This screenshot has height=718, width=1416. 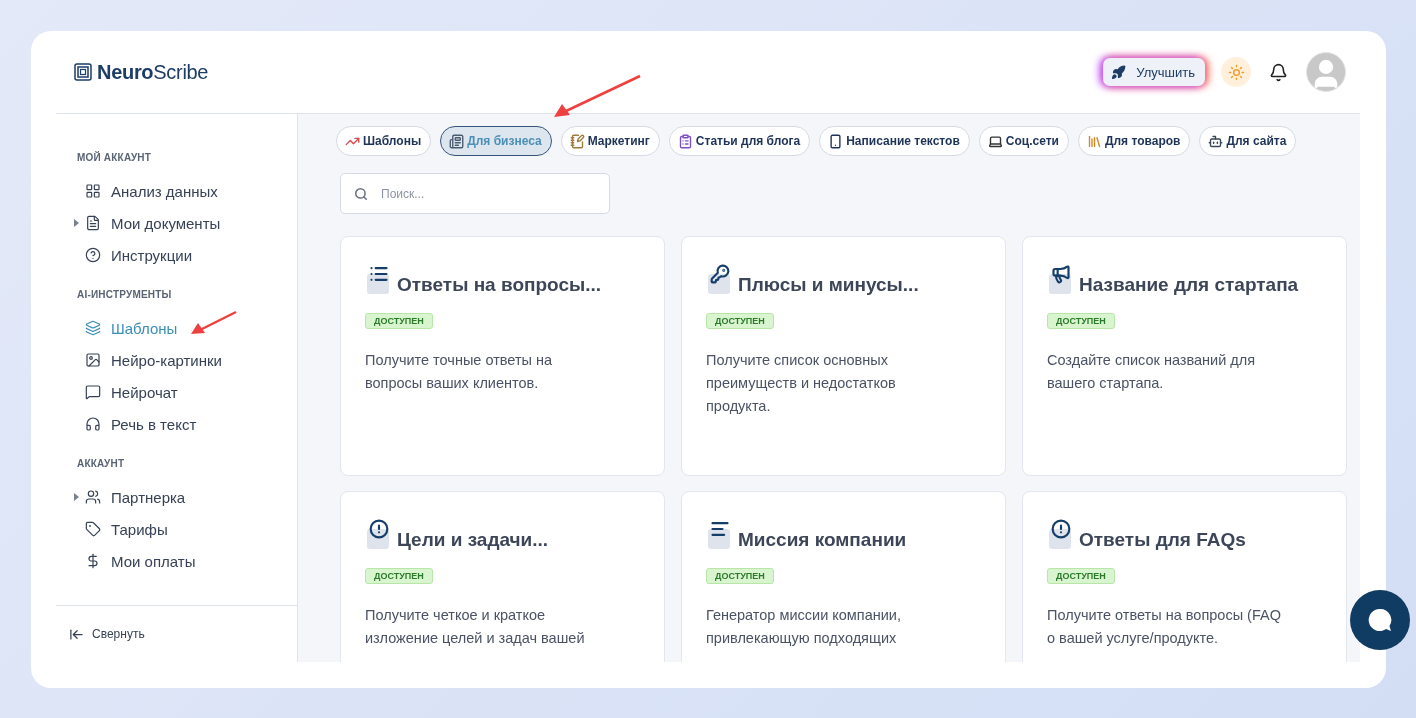 What do you see at coordinates (1134, 141) in the screenshot?
I see `category-tab: Для товаров` at bounding box center [1134, 141].